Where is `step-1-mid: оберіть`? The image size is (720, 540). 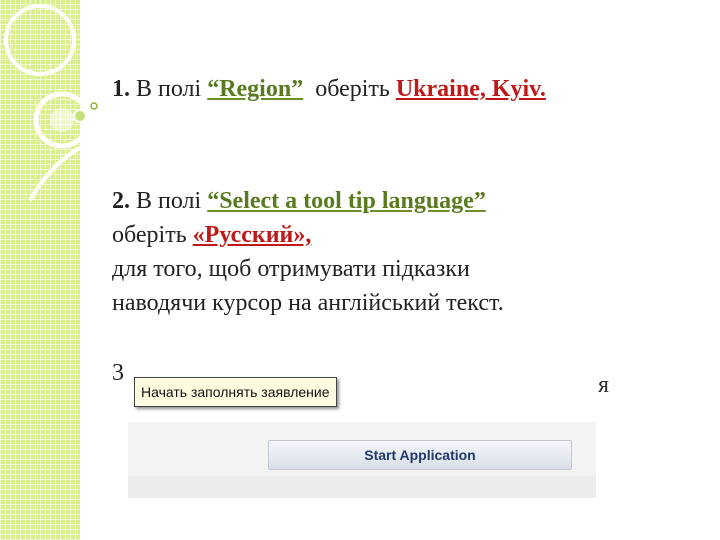
step-1-mid: оберіть is located at coordinates (349, 89).